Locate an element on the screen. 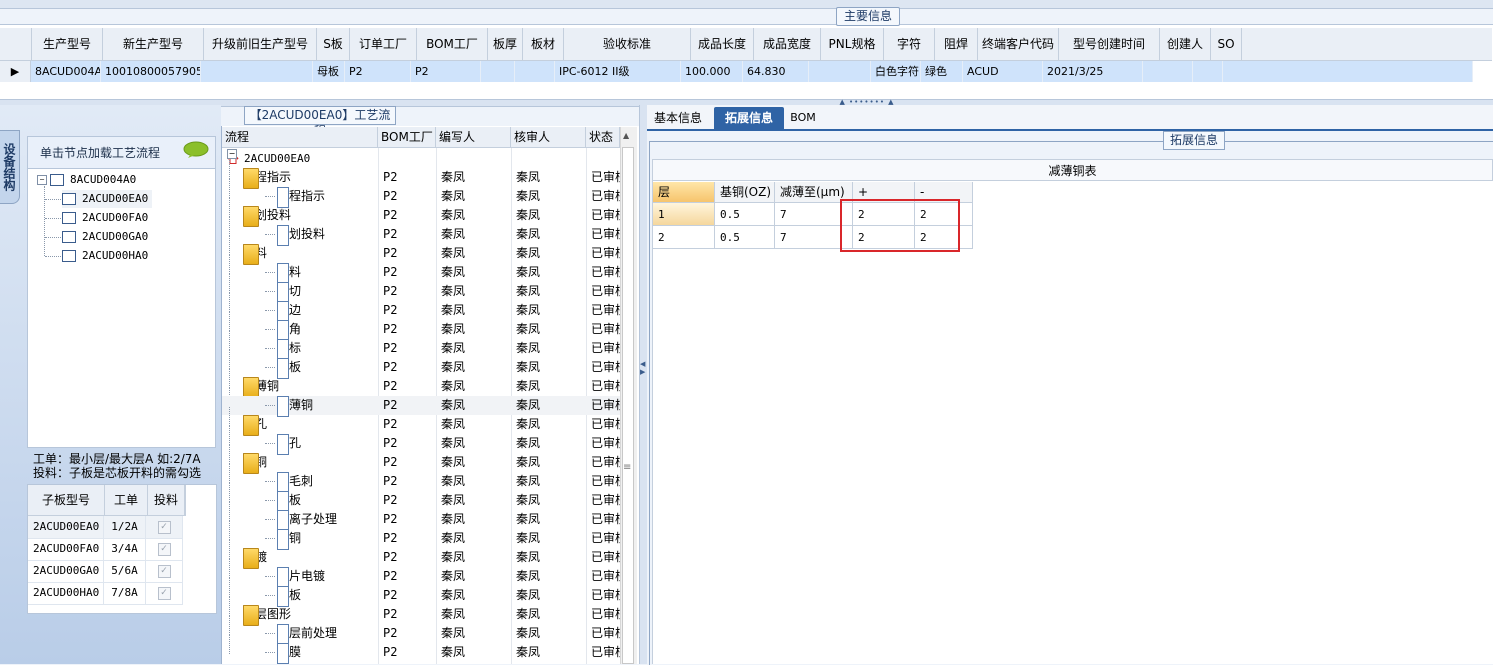 Image resolution: width=1493 pixels, height=665 pixels. main-info-col-header: 字符 is located at coordinates (909, 44).